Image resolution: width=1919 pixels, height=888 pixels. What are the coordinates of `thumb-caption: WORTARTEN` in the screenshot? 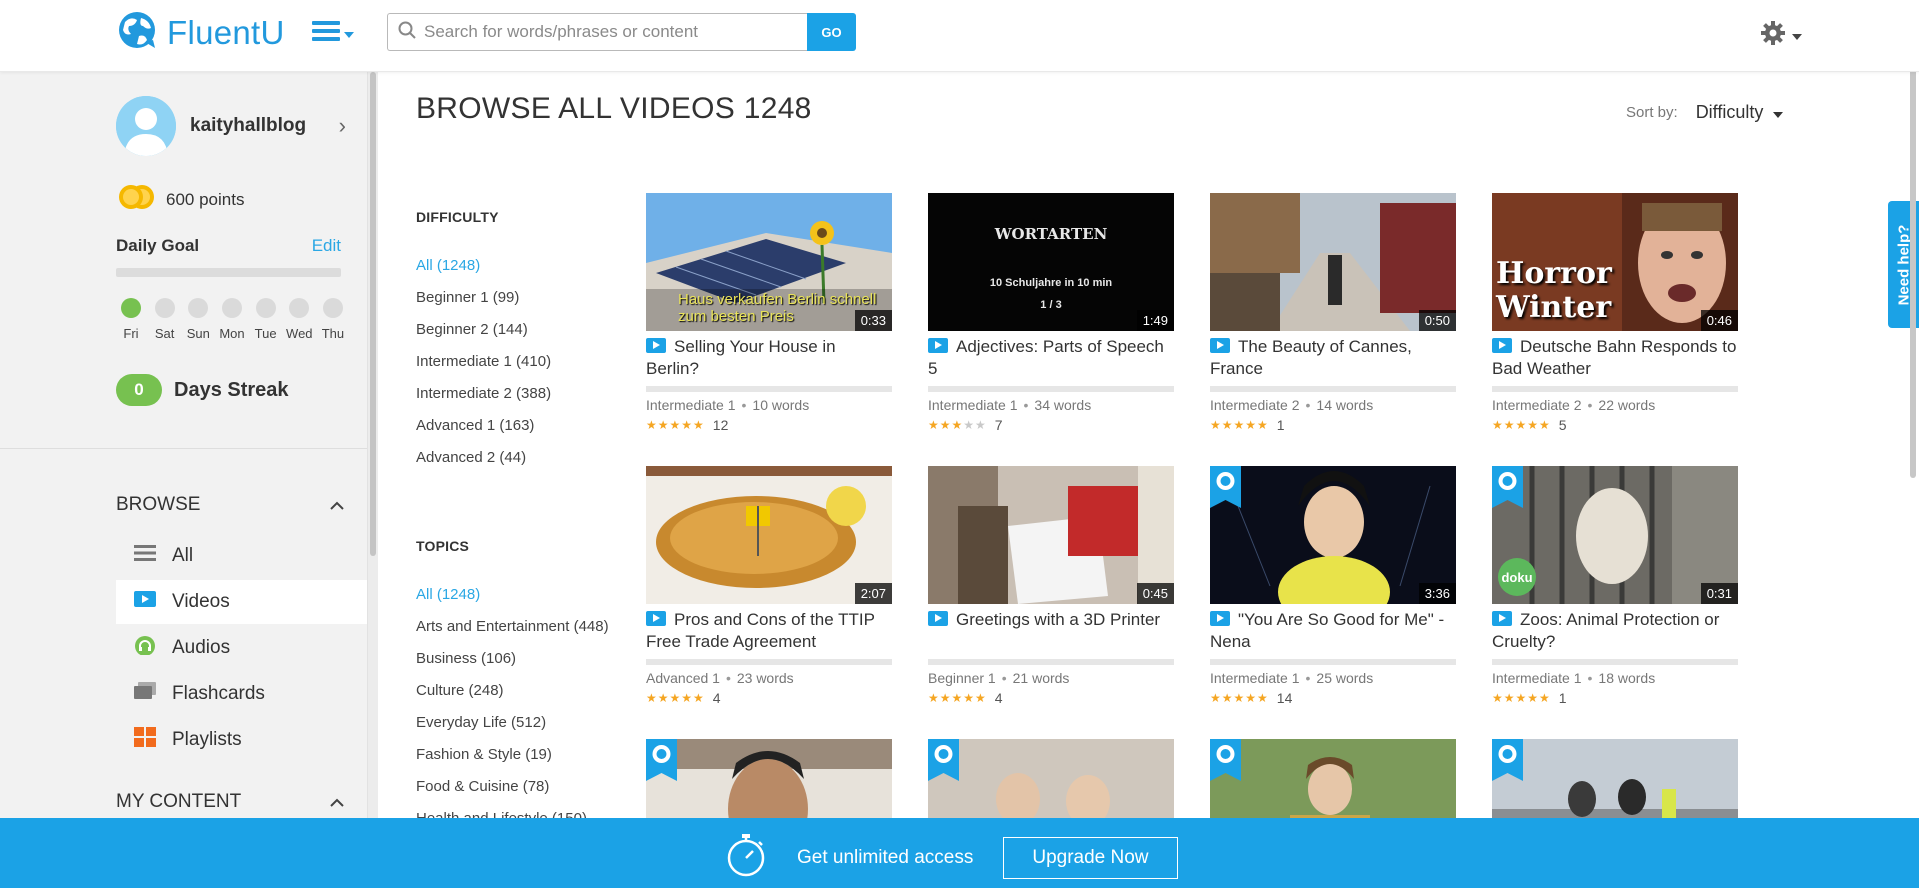 It's located at (1051, 234).